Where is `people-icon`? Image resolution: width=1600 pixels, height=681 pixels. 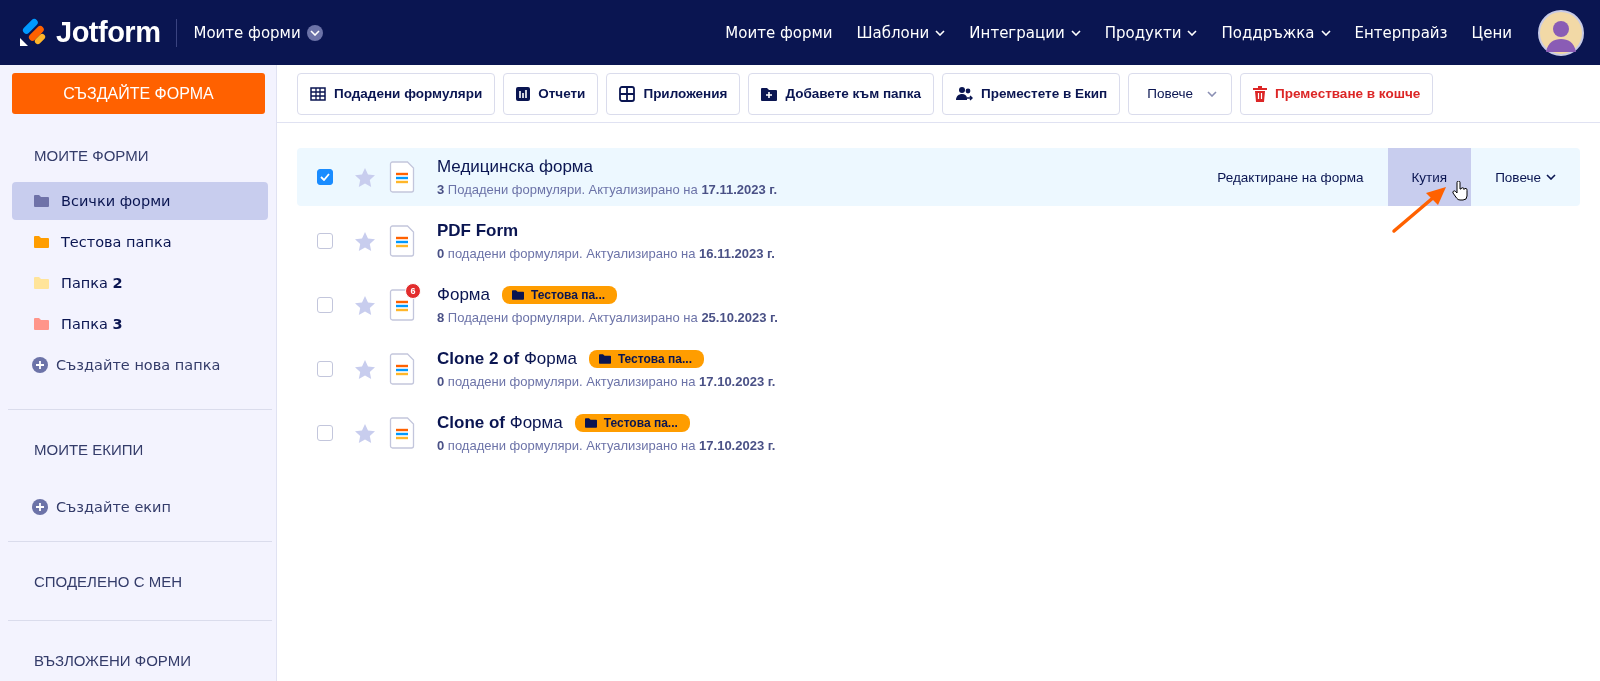
people-icon is located at coordinates (964, 93).